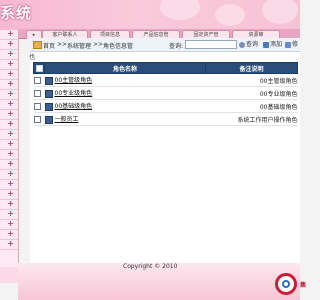 Image resolution: width=320 pixels, height=300 pixels. I want to click on role-description: 00主管级角色, so click(251, 80).